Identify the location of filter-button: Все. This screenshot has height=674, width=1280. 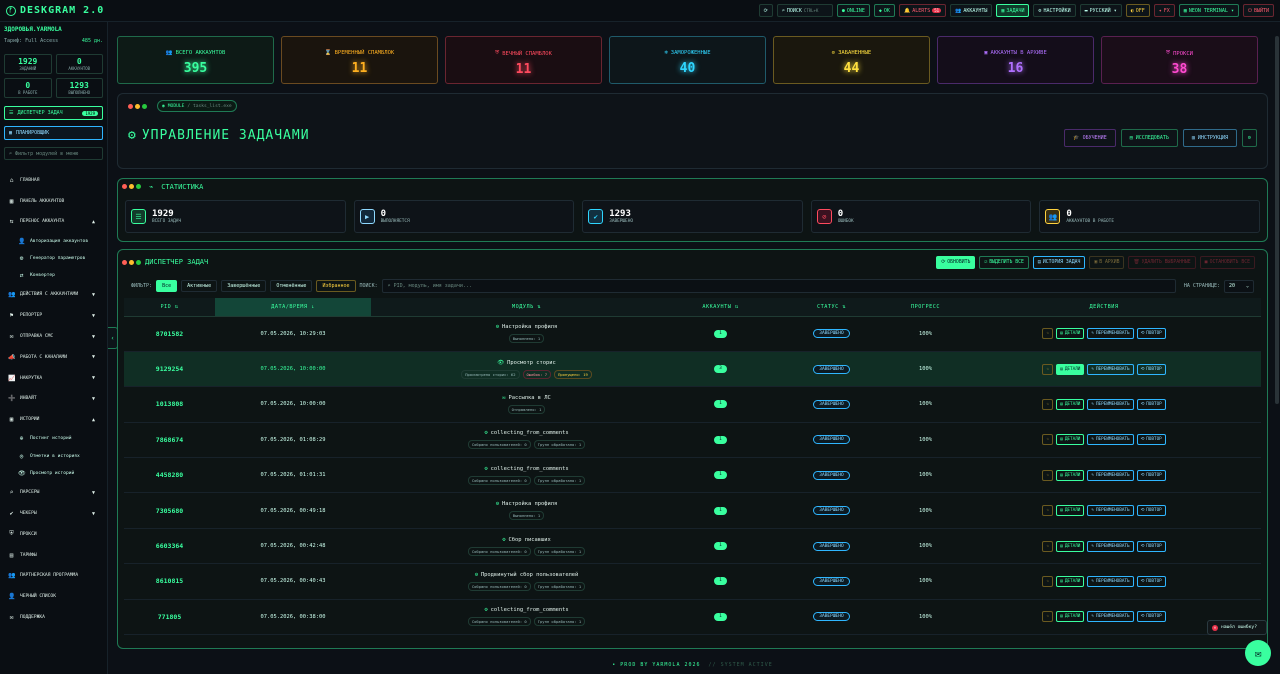
(167, 286).